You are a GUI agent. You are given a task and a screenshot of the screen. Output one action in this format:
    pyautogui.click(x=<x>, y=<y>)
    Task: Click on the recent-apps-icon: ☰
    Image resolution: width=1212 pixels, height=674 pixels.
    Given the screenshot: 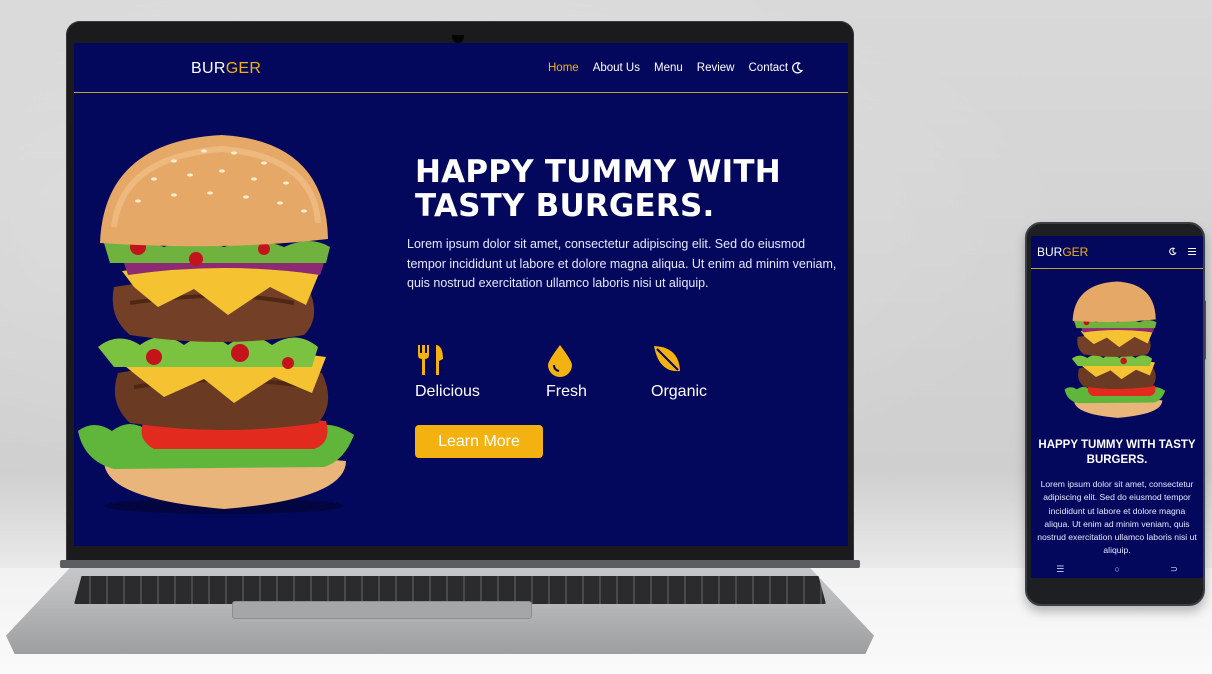 What is the action you would take?
    pyautogui.click(x=1060, y=569)
    